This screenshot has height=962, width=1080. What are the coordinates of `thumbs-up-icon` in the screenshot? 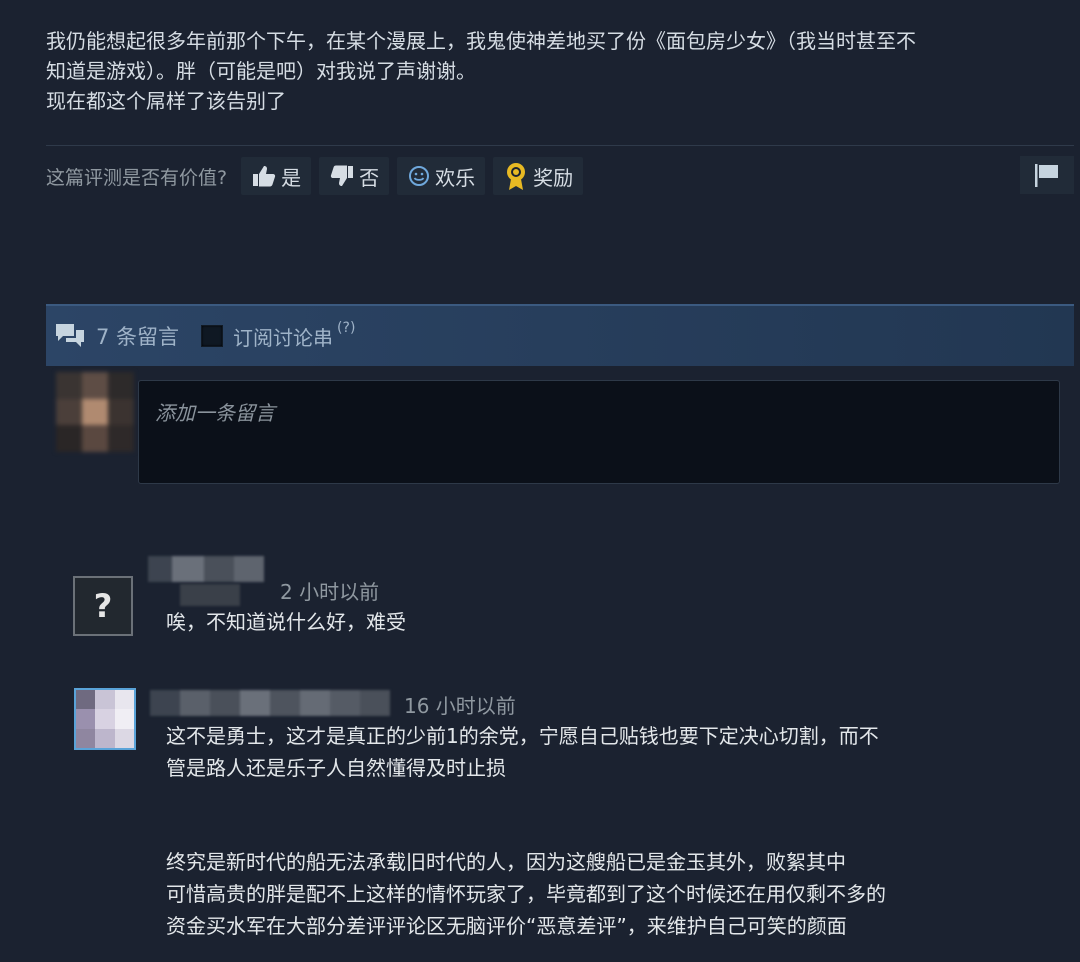 It's located at (264, 176).